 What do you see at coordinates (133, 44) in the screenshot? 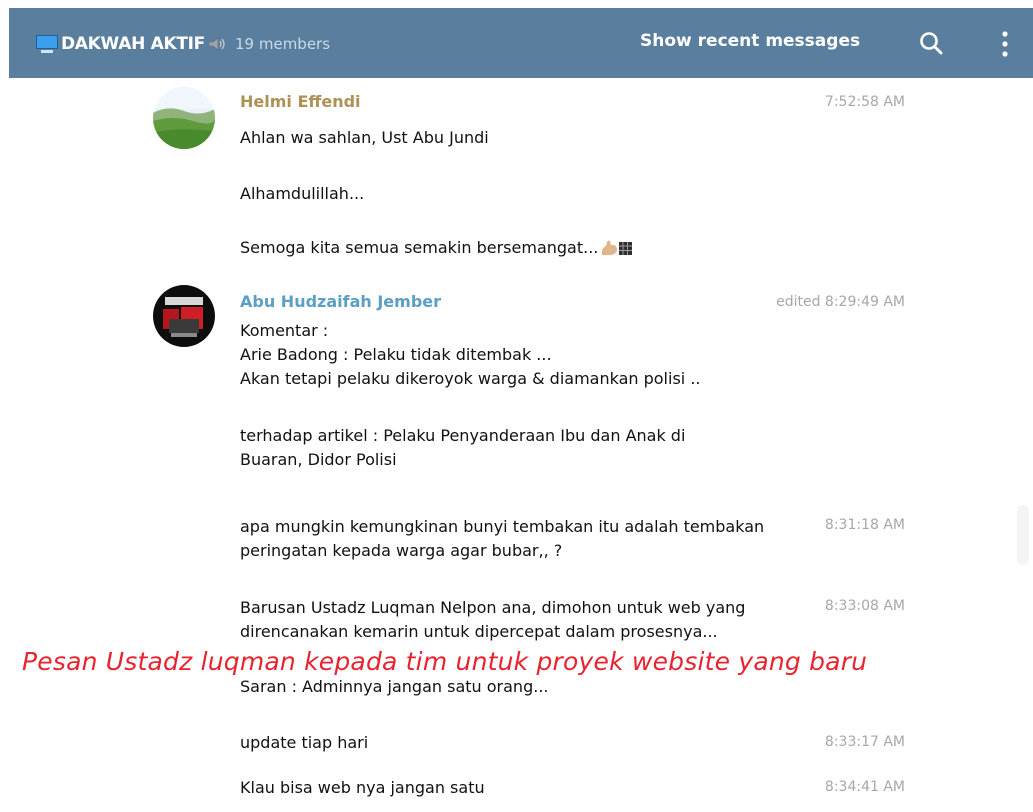
I see `channel-title: DAKWAH AKTIF` at bounding box center [133, 44].